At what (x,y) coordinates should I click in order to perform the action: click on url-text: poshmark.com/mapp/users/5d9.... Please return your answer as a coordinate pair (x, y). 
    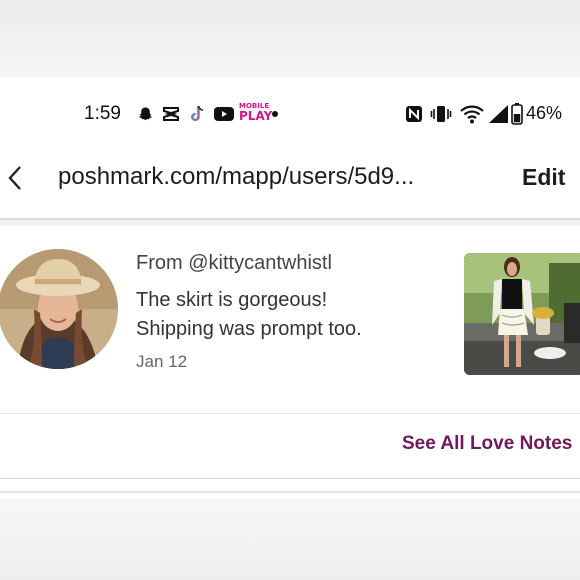
    Looking at the image, I should click on (236, 177).